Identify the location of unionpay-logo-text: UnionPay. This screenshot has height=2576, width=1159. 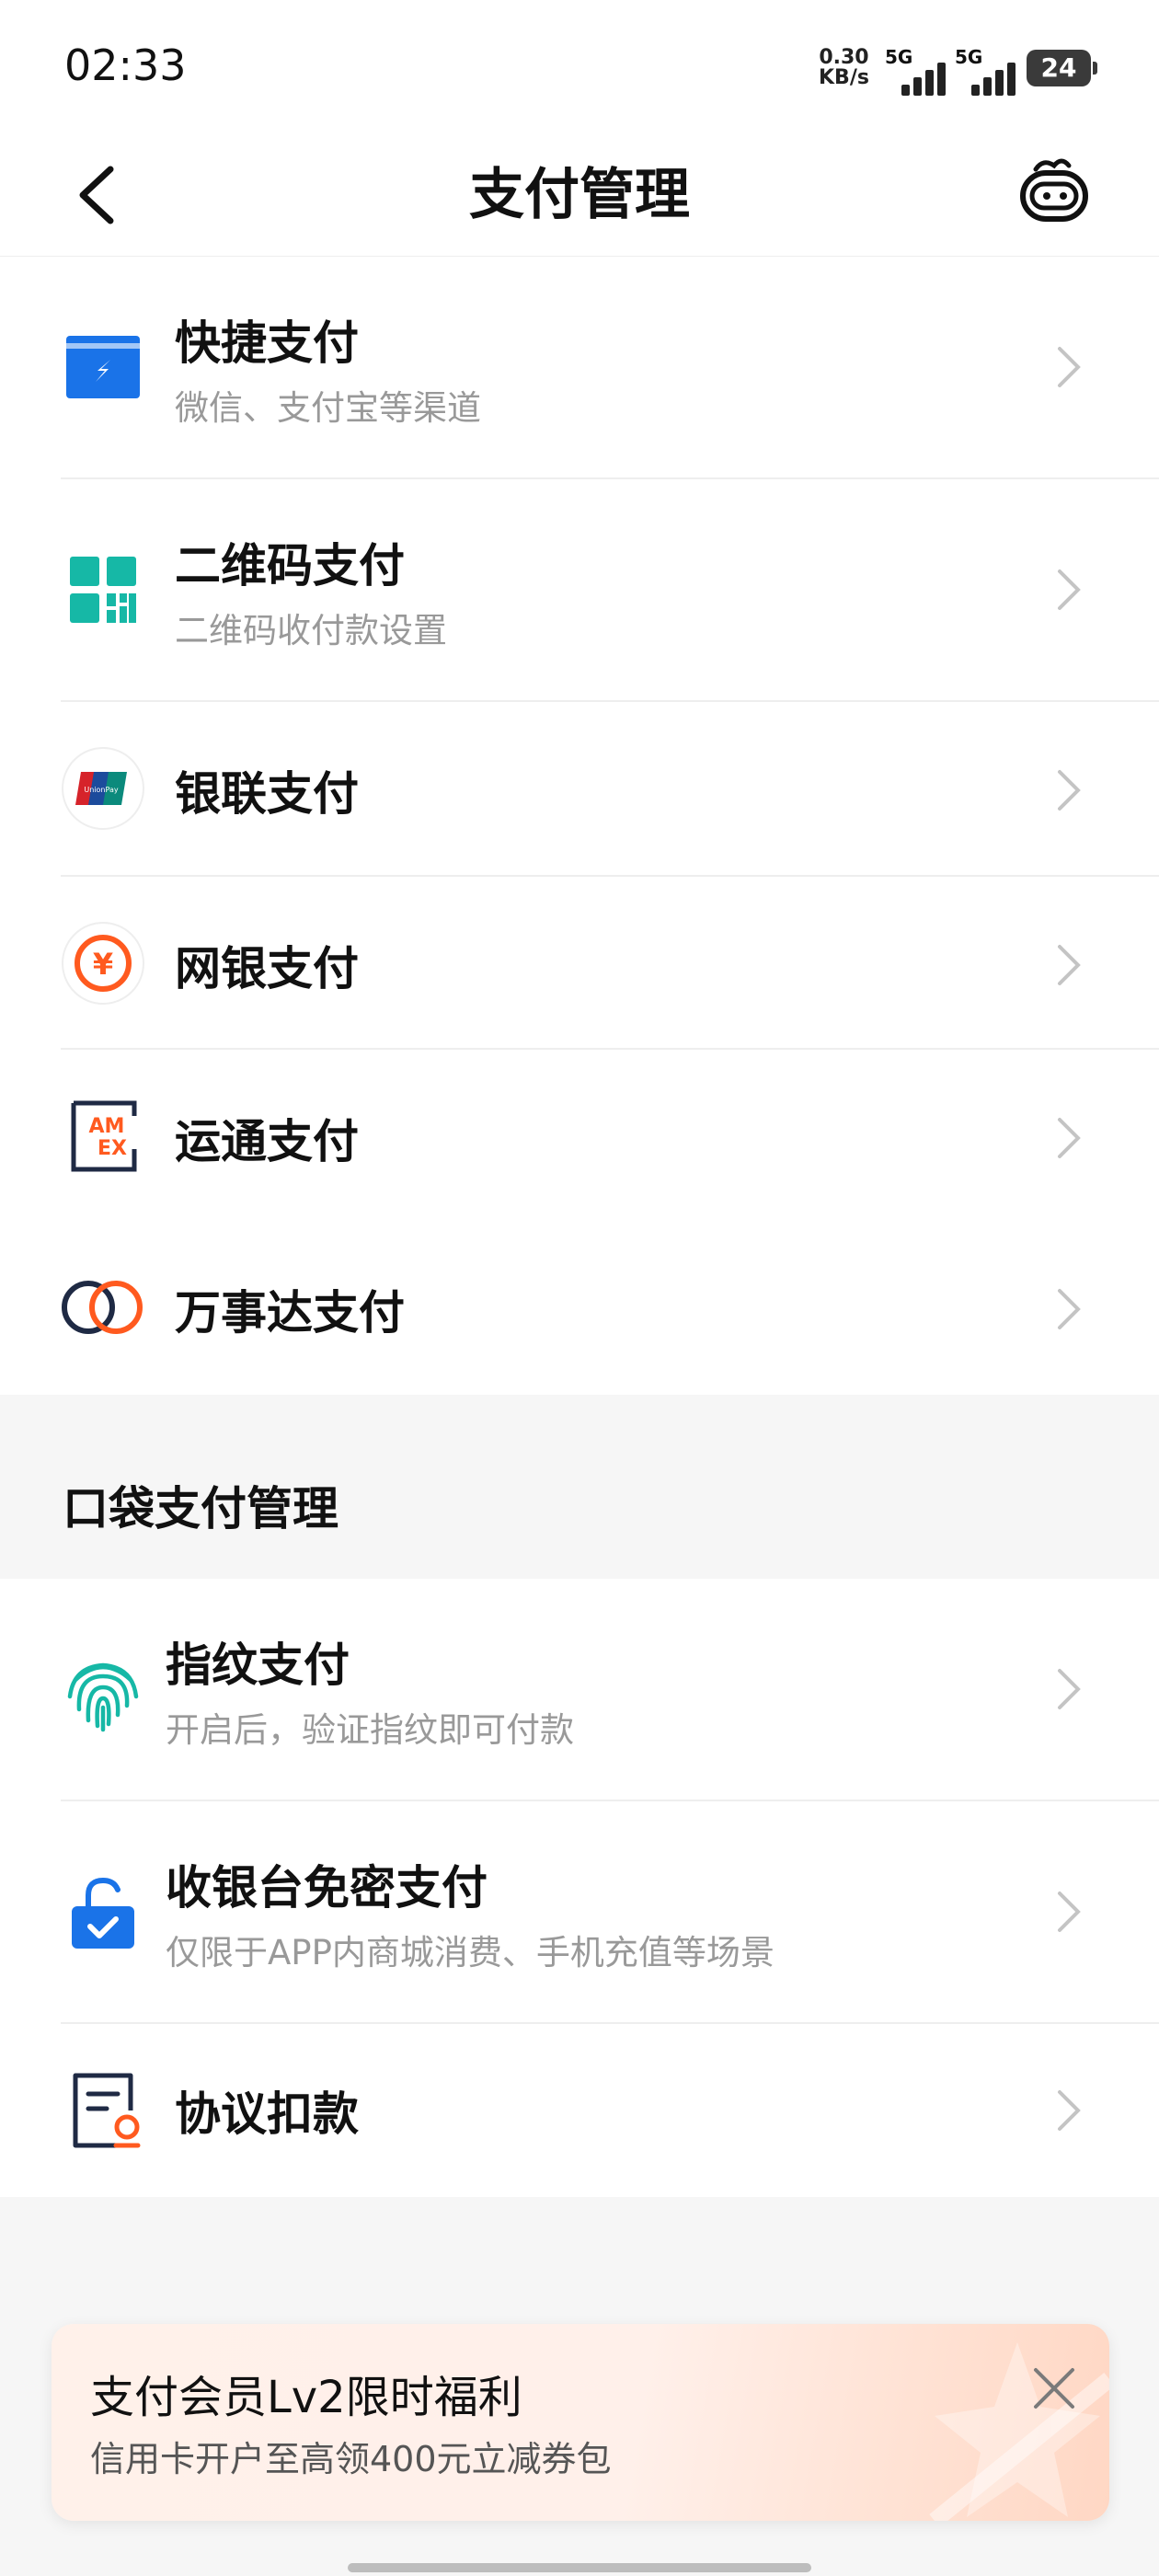
(101, 790).